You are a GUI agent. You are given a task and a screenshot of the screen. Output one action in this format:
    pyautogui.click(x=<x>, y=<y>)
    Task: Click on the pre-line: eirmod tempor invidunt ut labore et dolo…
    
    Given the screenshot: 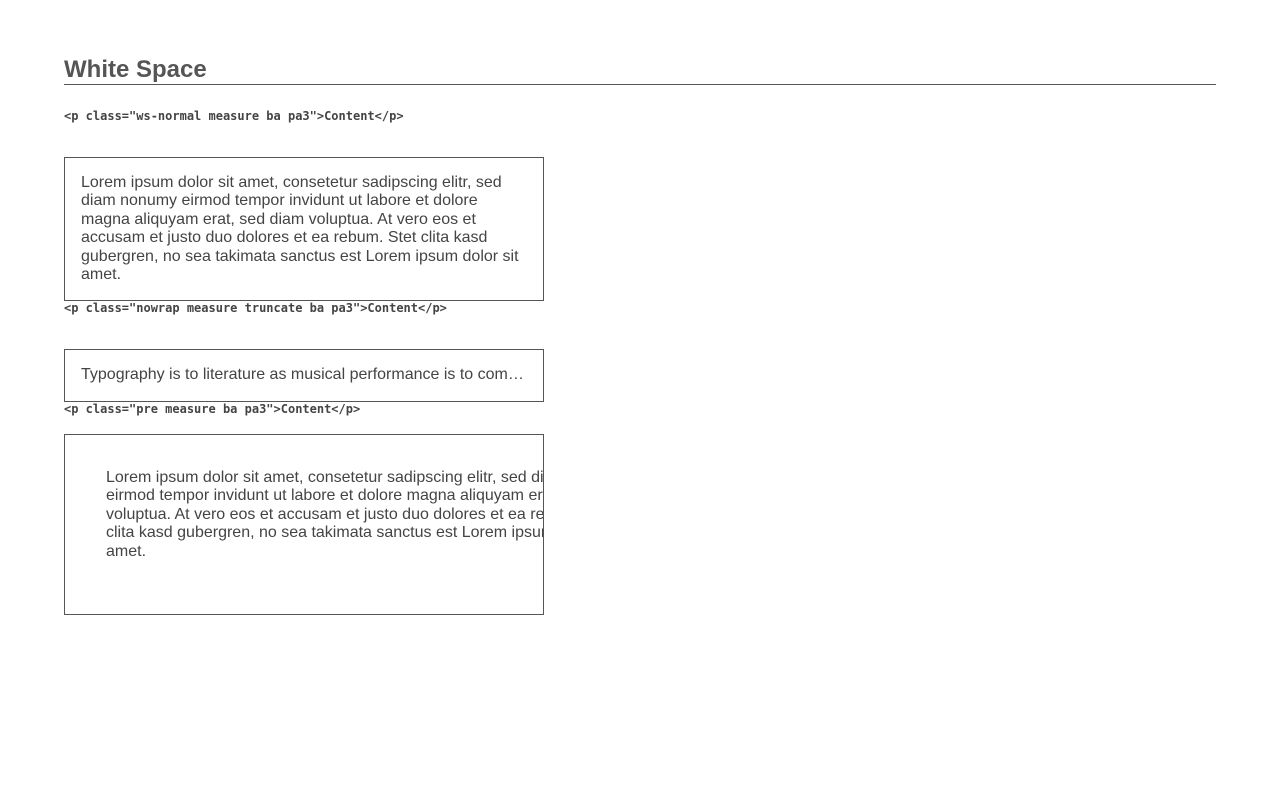 What is the action you would take?
    pyautogui.click(x=324, y=496)
    